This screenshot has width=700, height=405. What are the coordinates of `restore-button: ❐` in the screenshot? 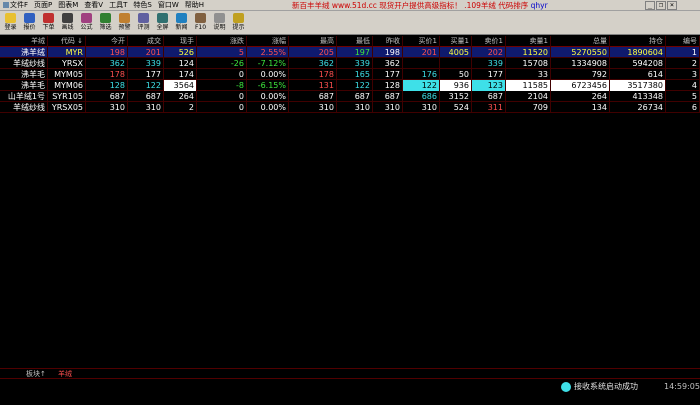 It's located at (661, 5).